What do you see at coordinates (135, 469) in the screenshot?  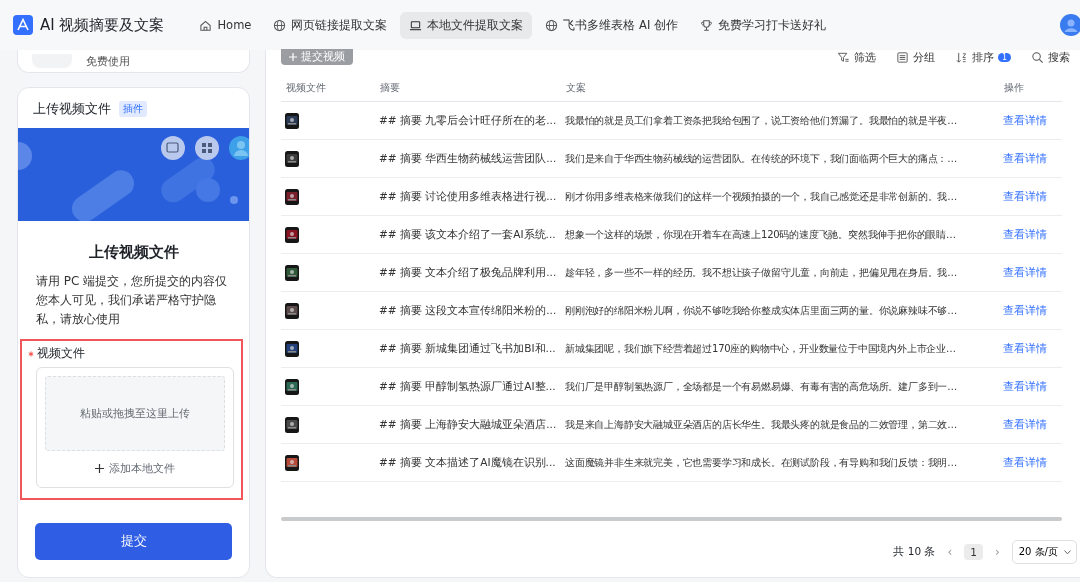 I see `add-file-button: 添加本地文件` at bounding box center [135, 469].